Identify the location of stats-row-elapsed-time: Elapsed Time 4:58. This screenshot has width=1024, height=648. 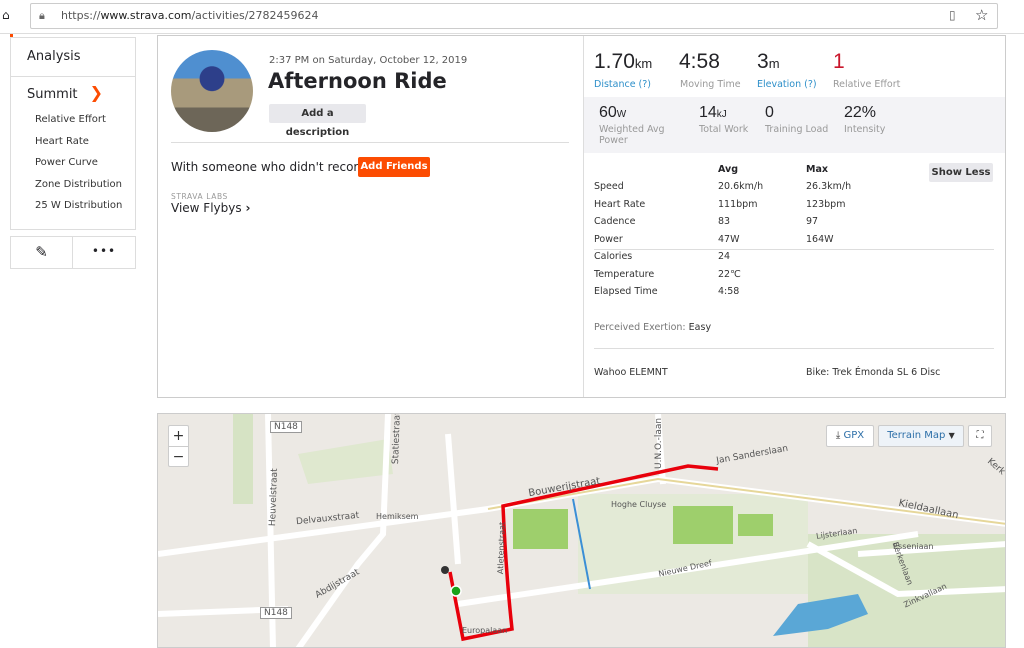
(744, 292).